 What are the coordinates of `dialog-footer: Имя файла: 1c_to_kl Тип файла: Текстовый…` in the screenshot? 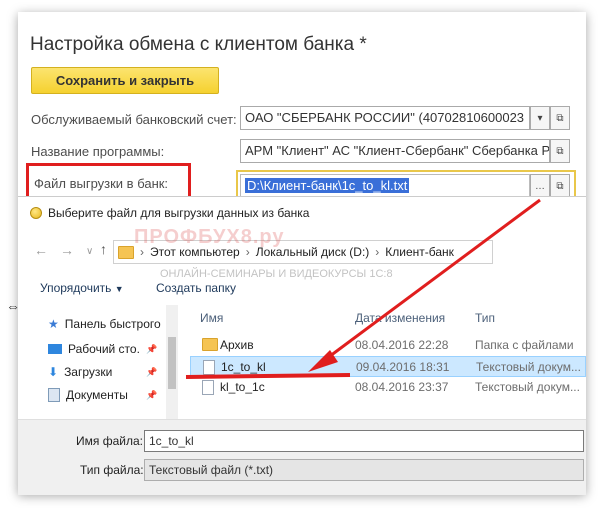 It's located at (302, 457).